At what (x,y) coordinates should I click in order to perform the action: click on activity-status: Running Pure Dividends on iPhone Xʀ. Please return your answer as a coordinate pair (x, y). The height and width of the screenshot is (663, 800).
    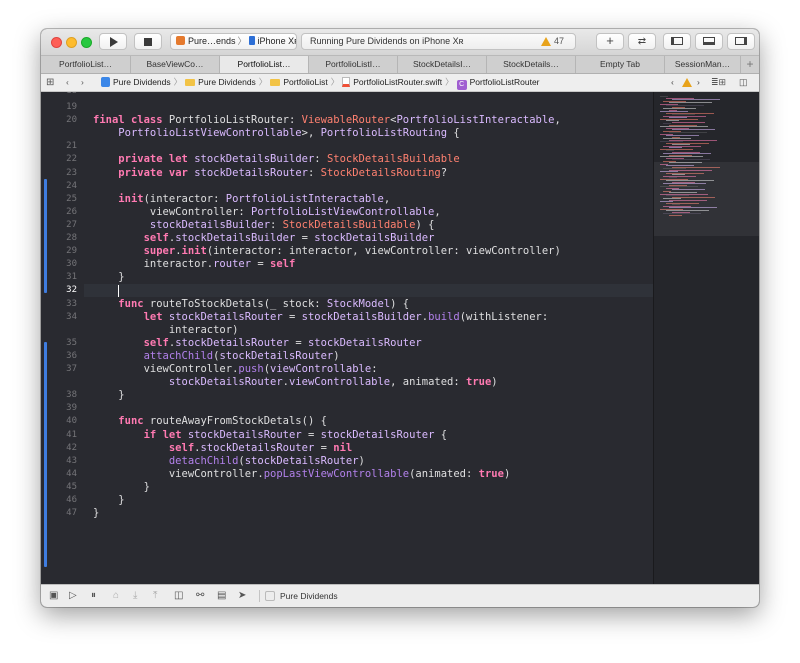
    Looking at the image, I should click on (387, 41).